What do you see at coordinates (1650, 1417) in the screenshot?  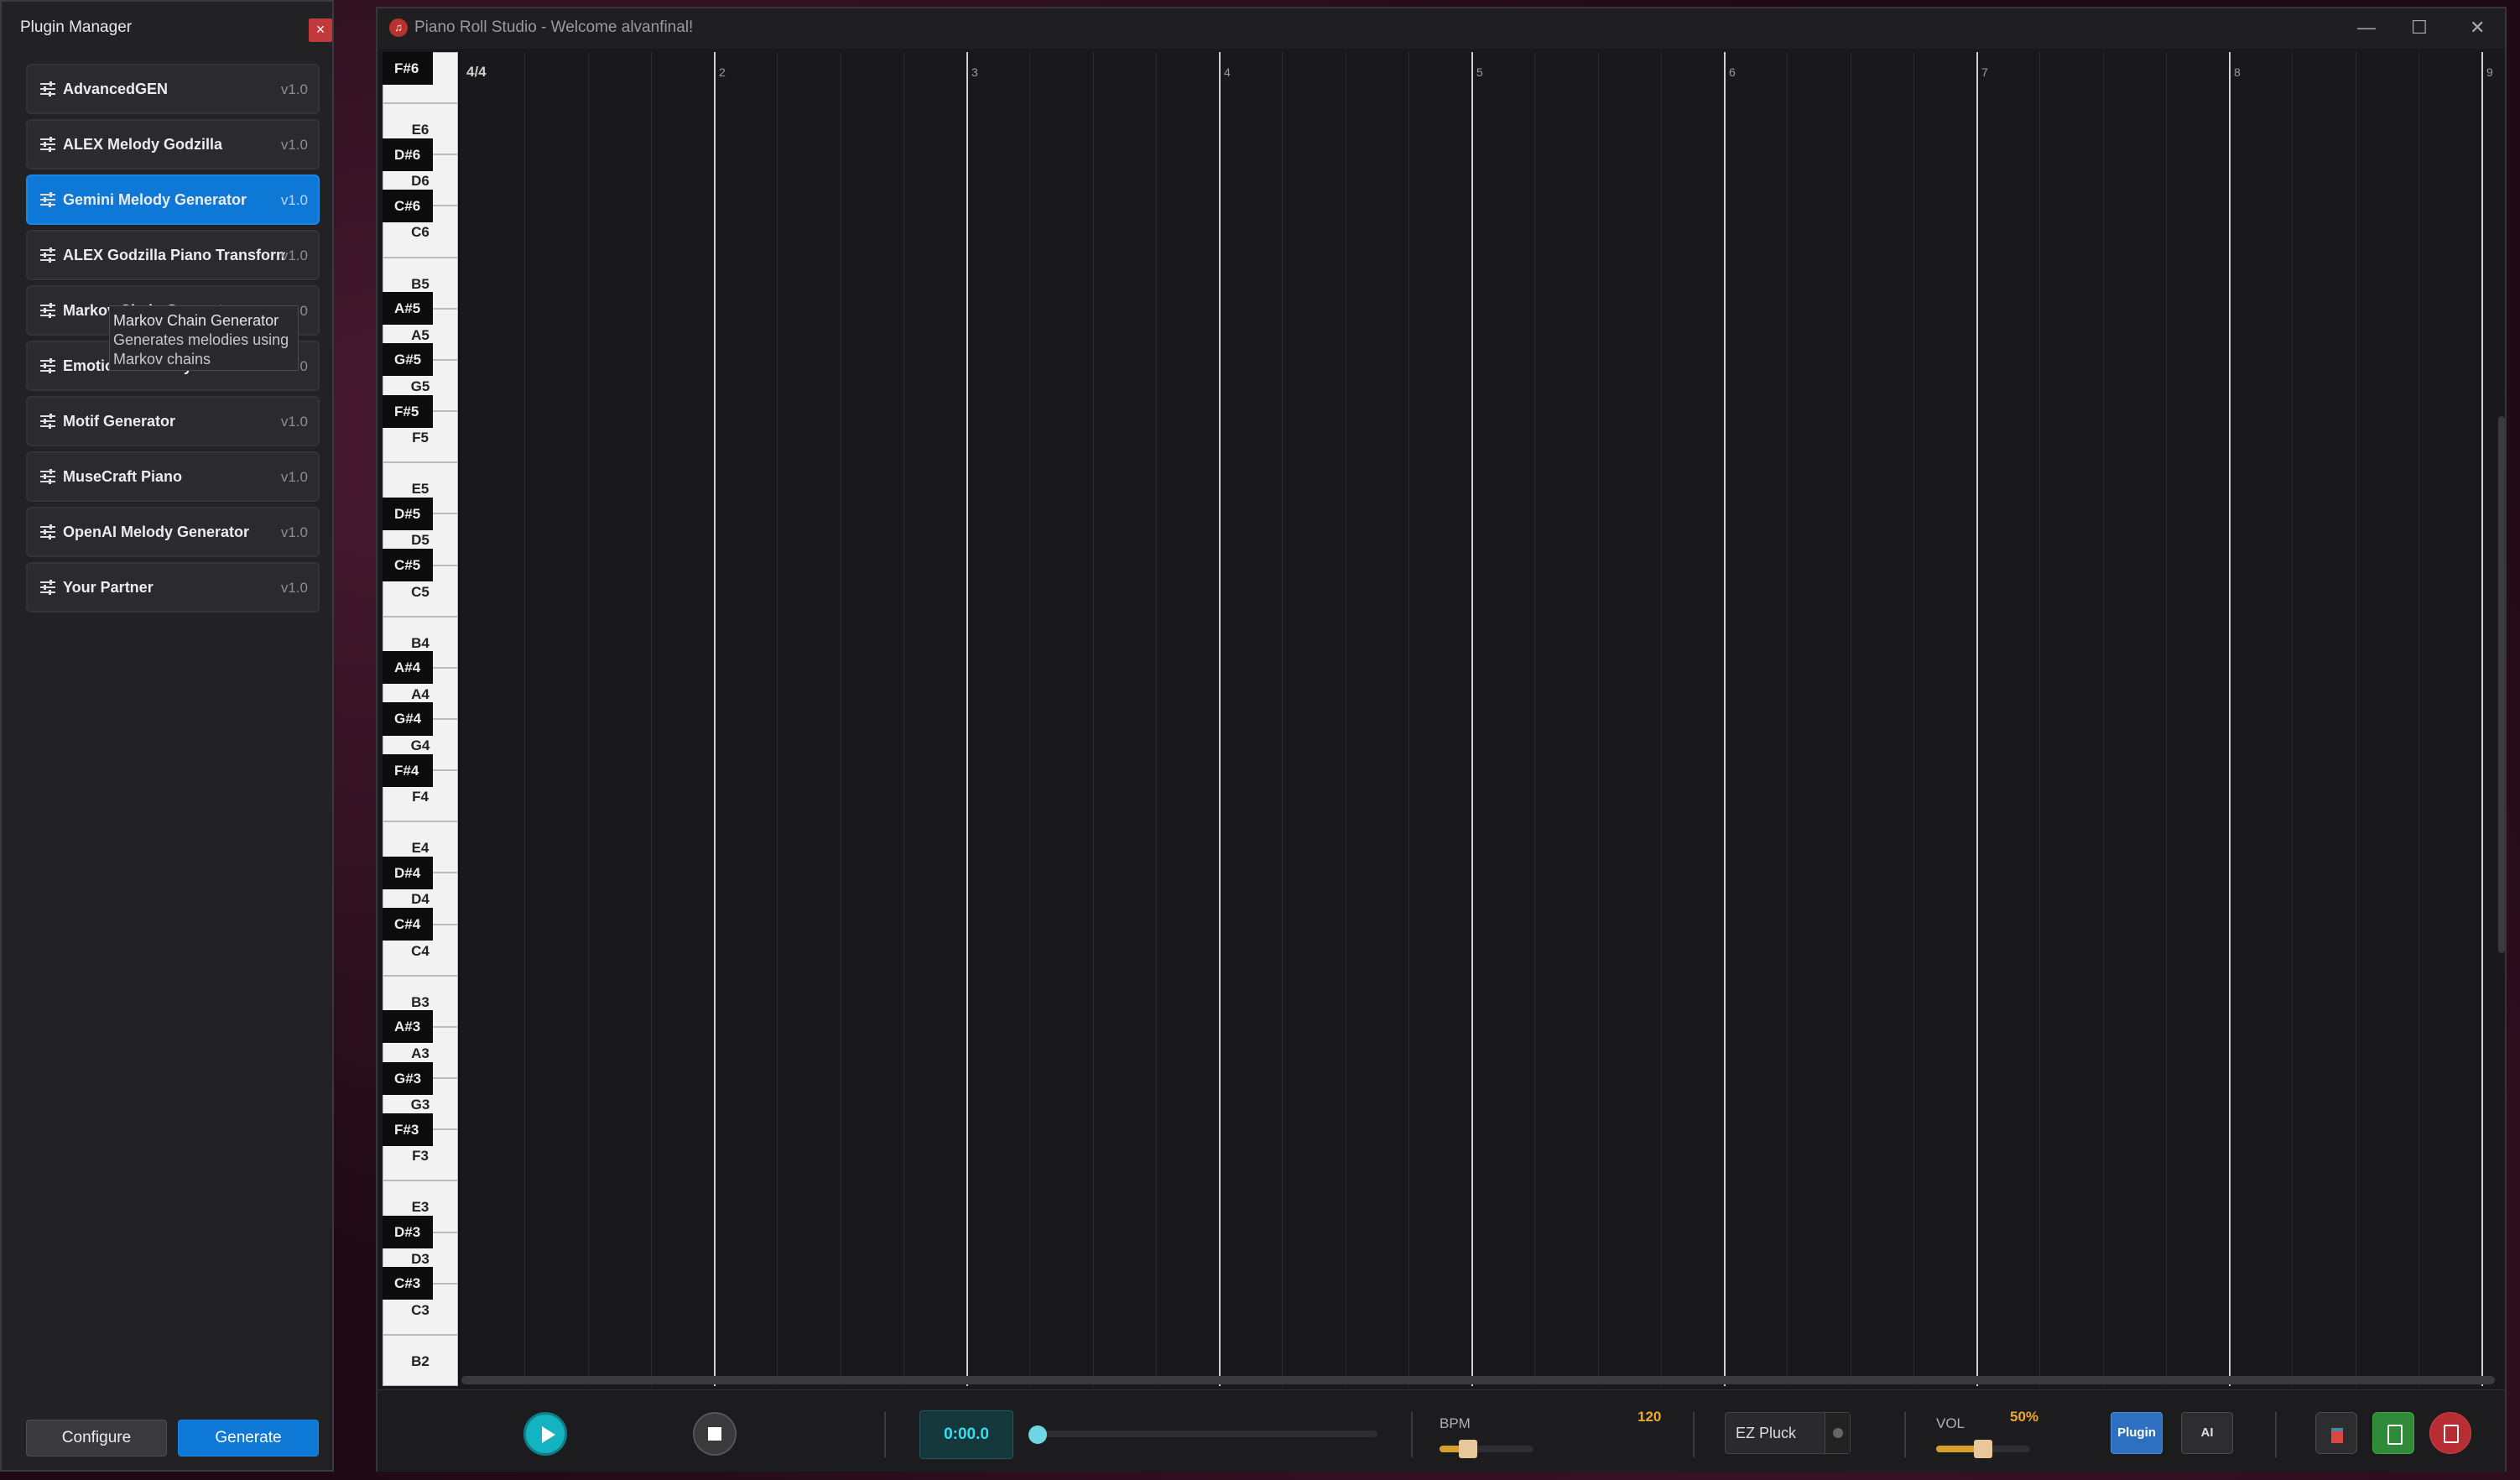 I see `bpm-value: 120` at bounding box center [1650, 1417].